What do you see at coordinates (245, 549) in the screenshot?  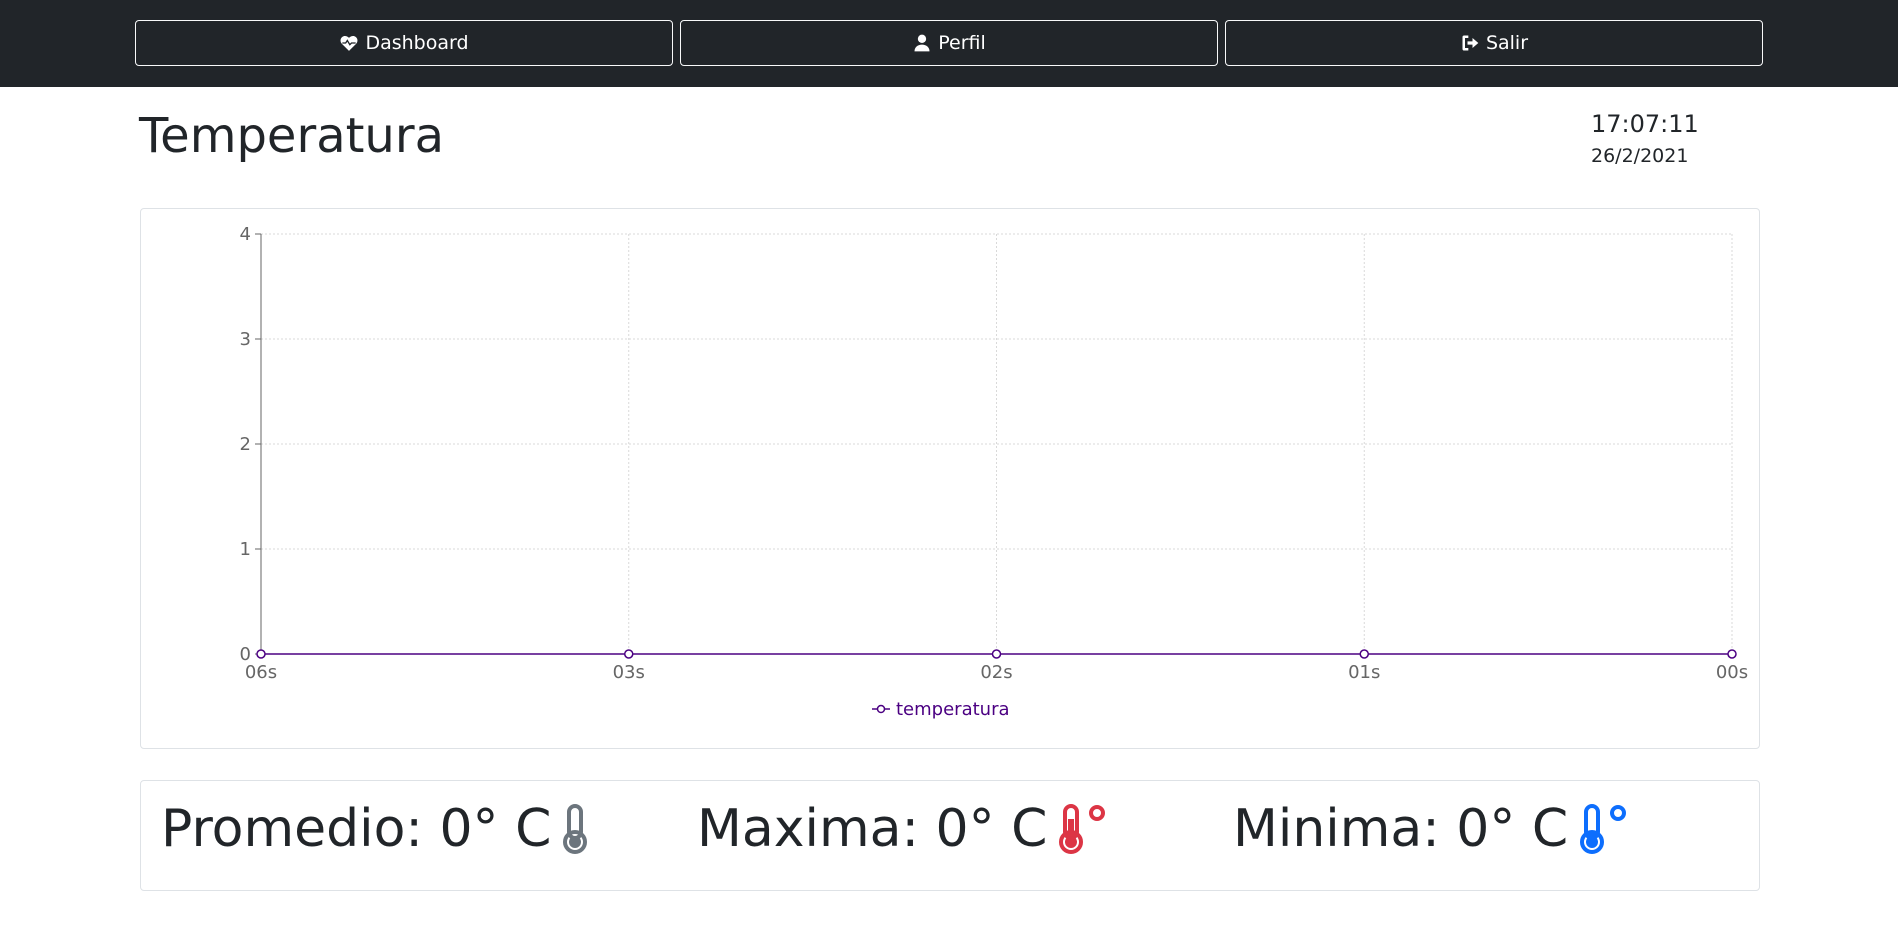 I see `y-tick-label: 1` at bounding box center [245, 549].